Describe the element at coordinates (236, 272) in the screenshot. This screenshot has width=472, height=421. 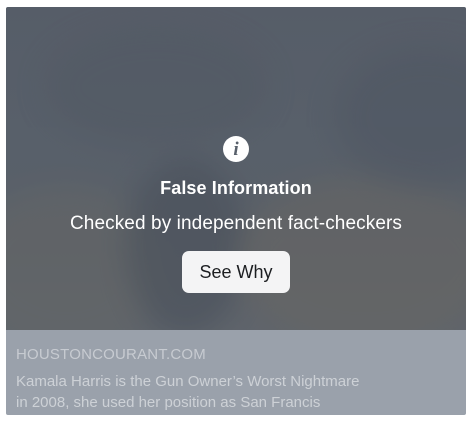
I see `see-why-button: See Why` at that location.